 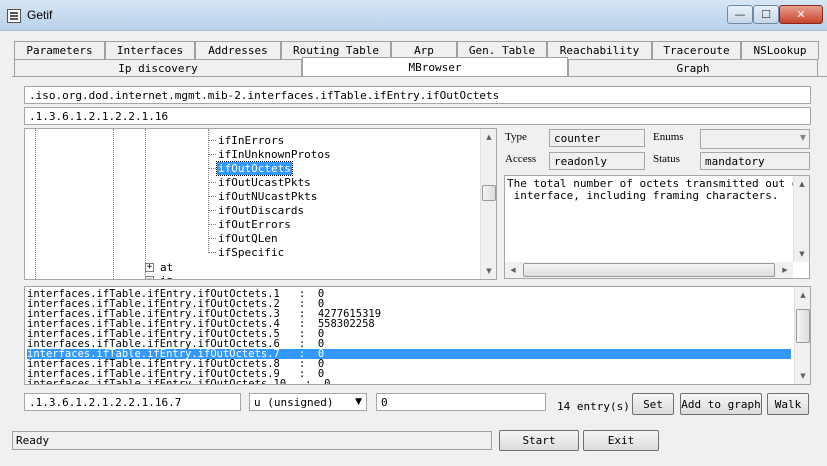 I want to click on tab-traceroute: Traceroute, so click(x=696, y=50).